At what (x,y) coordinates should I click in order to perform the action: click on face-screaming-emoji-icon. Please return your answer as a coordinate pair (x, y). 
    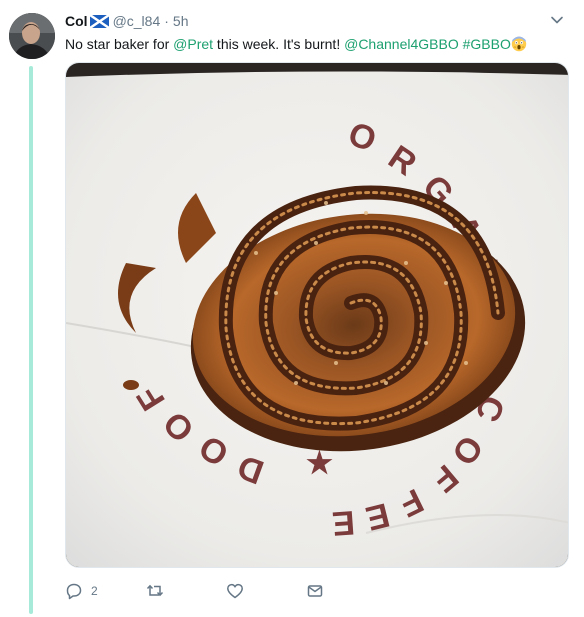
    Looking at the image, I should click on (519, 44).